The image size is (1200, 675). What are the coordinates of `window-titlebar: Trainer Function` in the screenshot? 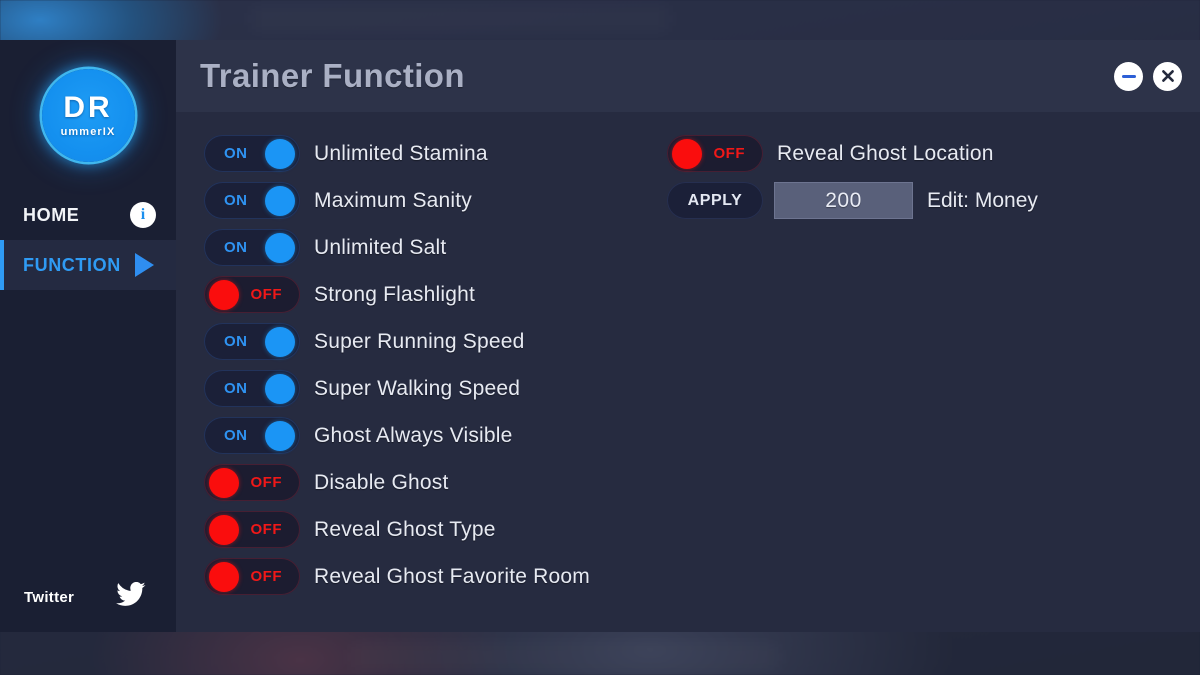 It's located at (688, 76).